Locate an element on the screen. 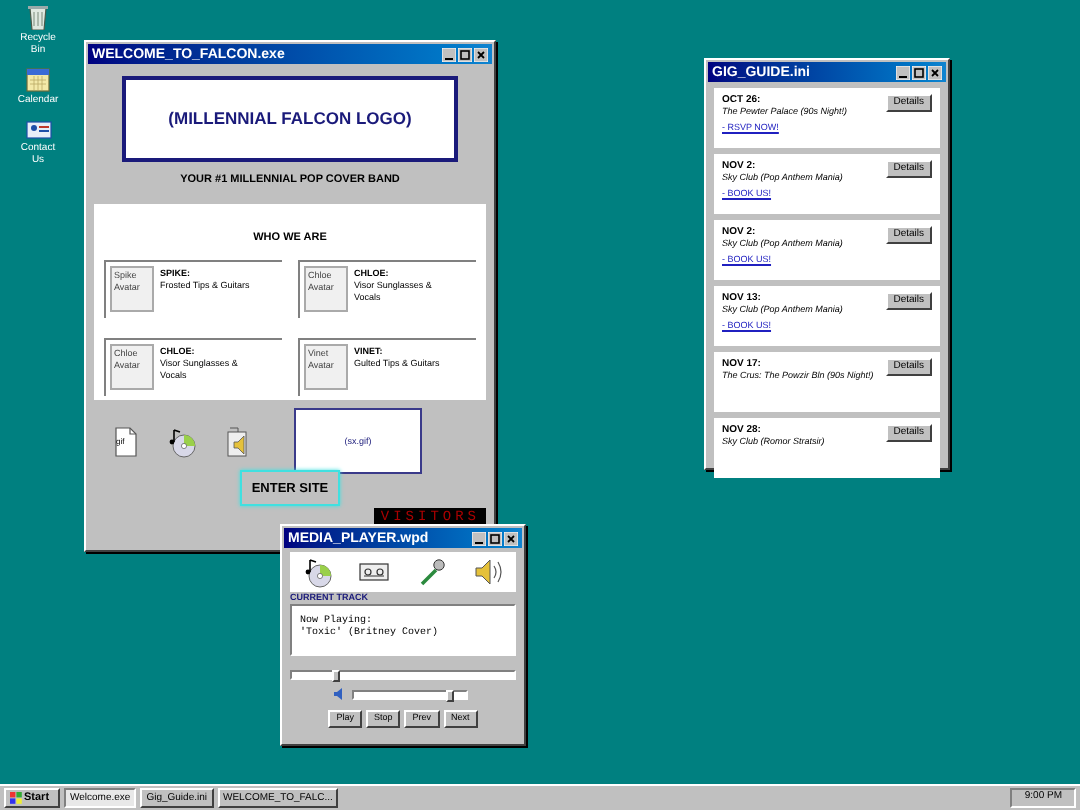  calendar-icon is located at coordinates (38, 80).